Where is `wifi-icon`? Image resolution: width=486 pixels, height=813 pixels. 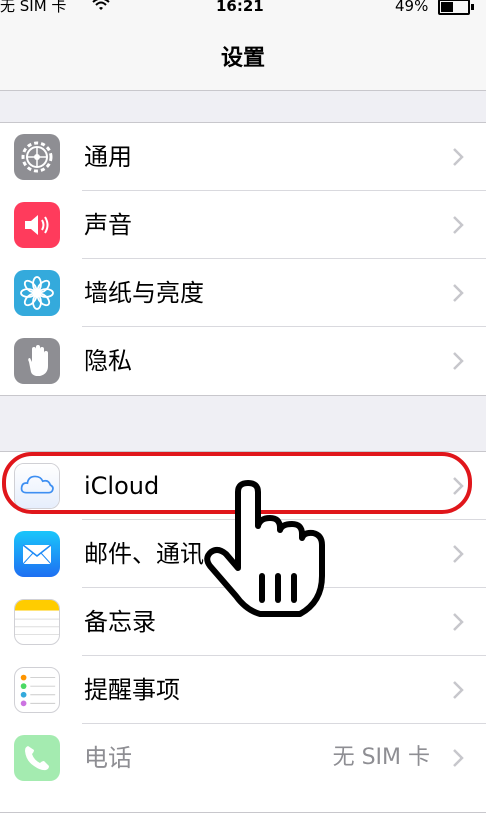 wifi-icon is located at coordinates (101, 5).